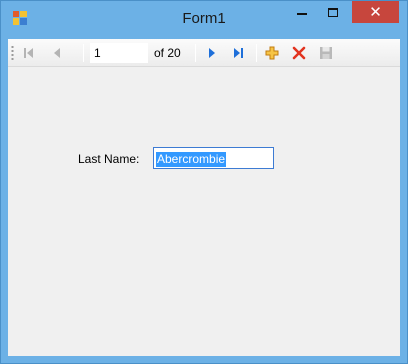 The height and width of the screenshot is (364, 408). I want to click on move-first-button, so click(29, 53).